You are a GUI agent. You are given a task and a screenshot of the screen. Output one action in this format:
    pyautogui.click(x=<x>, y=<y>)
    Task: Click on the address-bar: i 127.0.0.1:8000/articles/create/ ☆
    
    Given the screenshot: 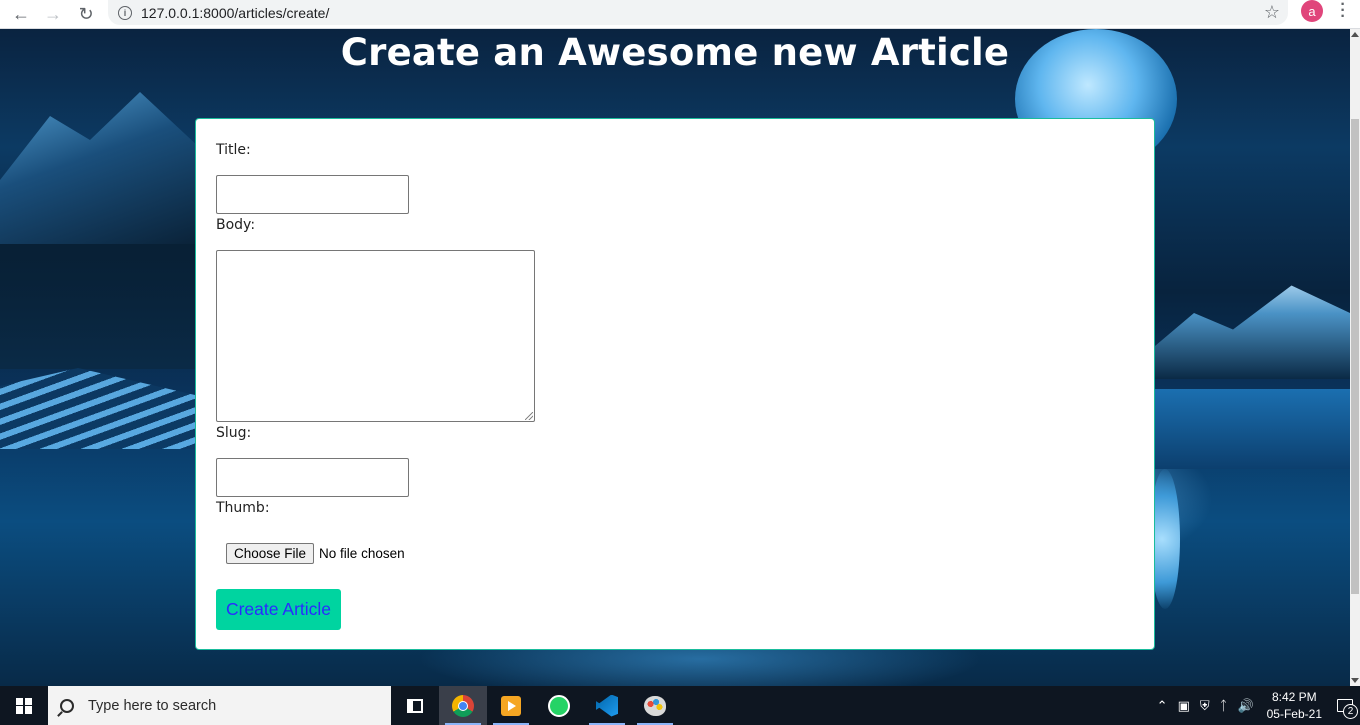 What is the action you would take?
    pyautogui.click(x=698, y=12)
    